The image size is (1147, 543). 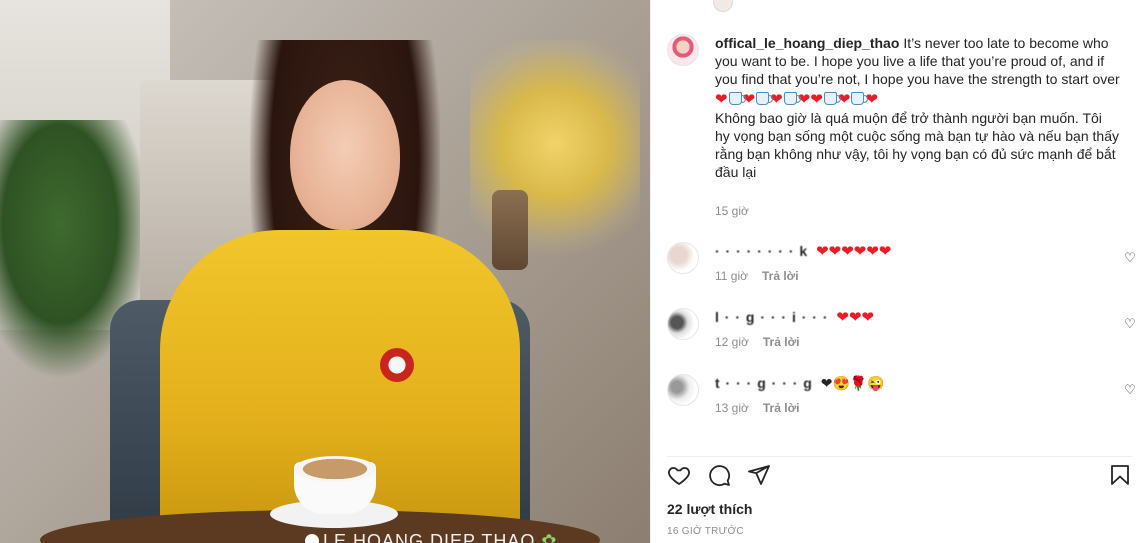 What do you see at coordinates (855, 317) in the screenshot?
I see `comment-text: ❤❤❤` at bounding box center [855, 317].